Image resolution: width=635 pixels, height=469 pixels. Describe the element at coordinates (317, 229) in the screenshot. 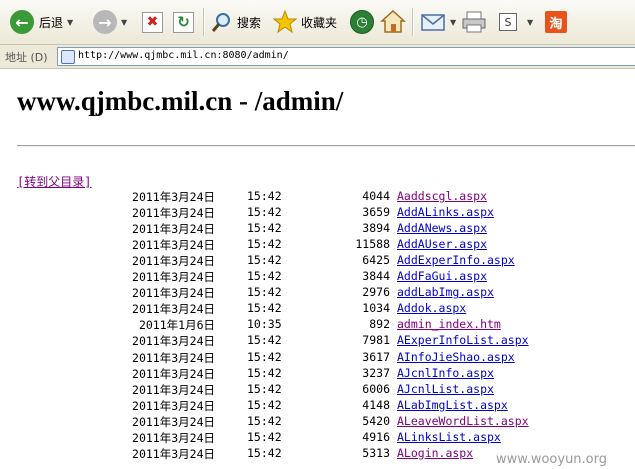

I see `listing-row: 2011年3月24日 15:42 3894 AddANews.aspx` at that location.